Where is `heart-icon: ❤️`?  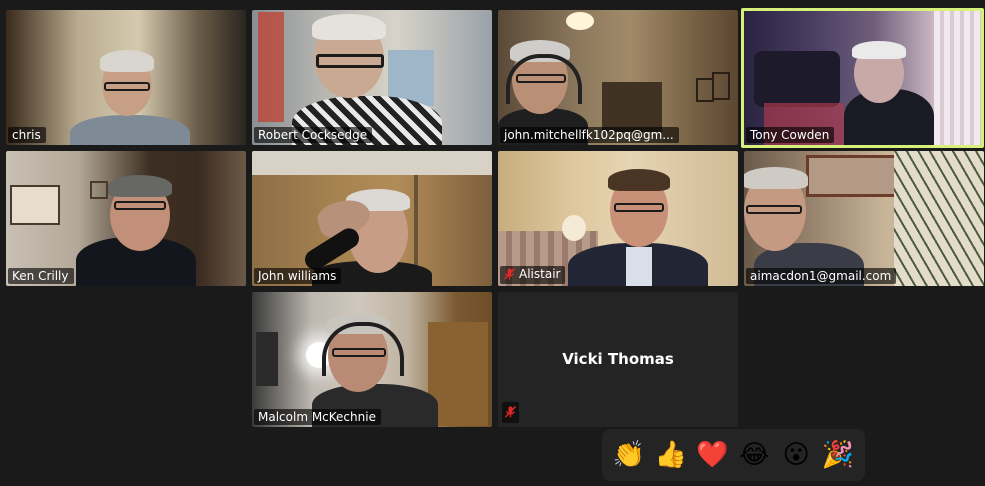 heart-icon: ❤️ is located at coordinates (713, 455).